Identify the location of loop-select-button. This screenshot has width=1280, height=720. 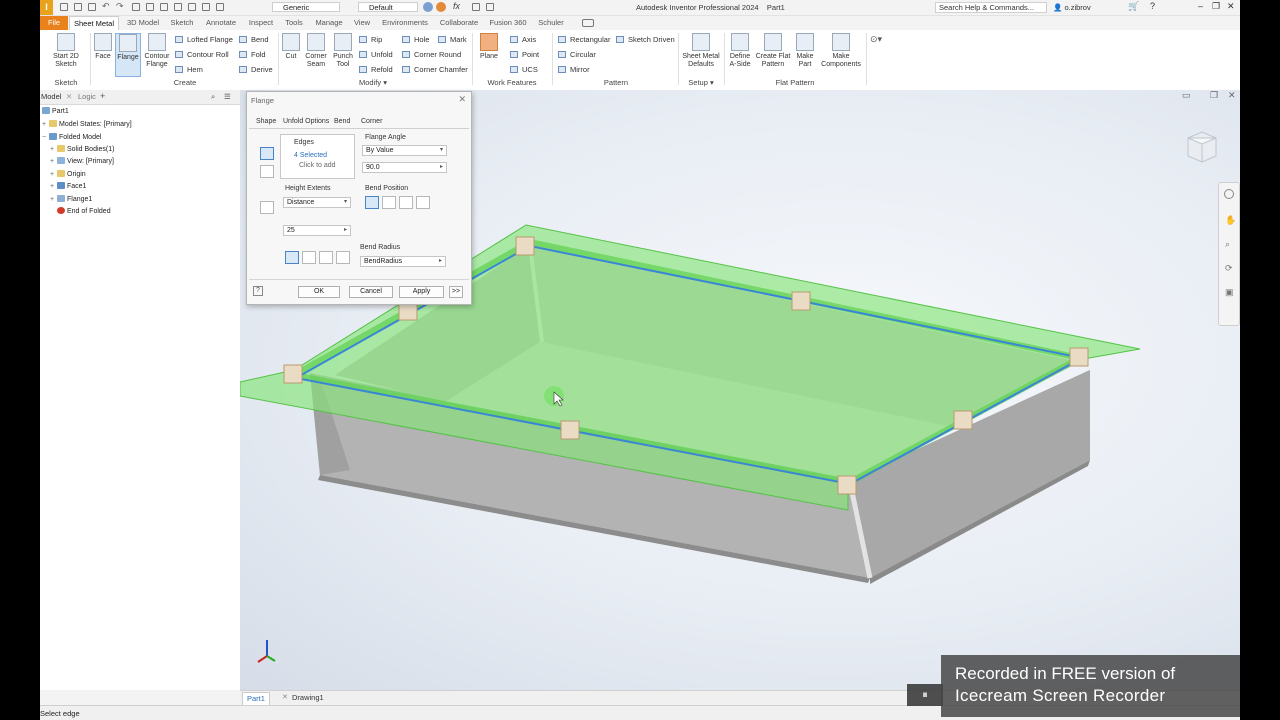
(267, 171).